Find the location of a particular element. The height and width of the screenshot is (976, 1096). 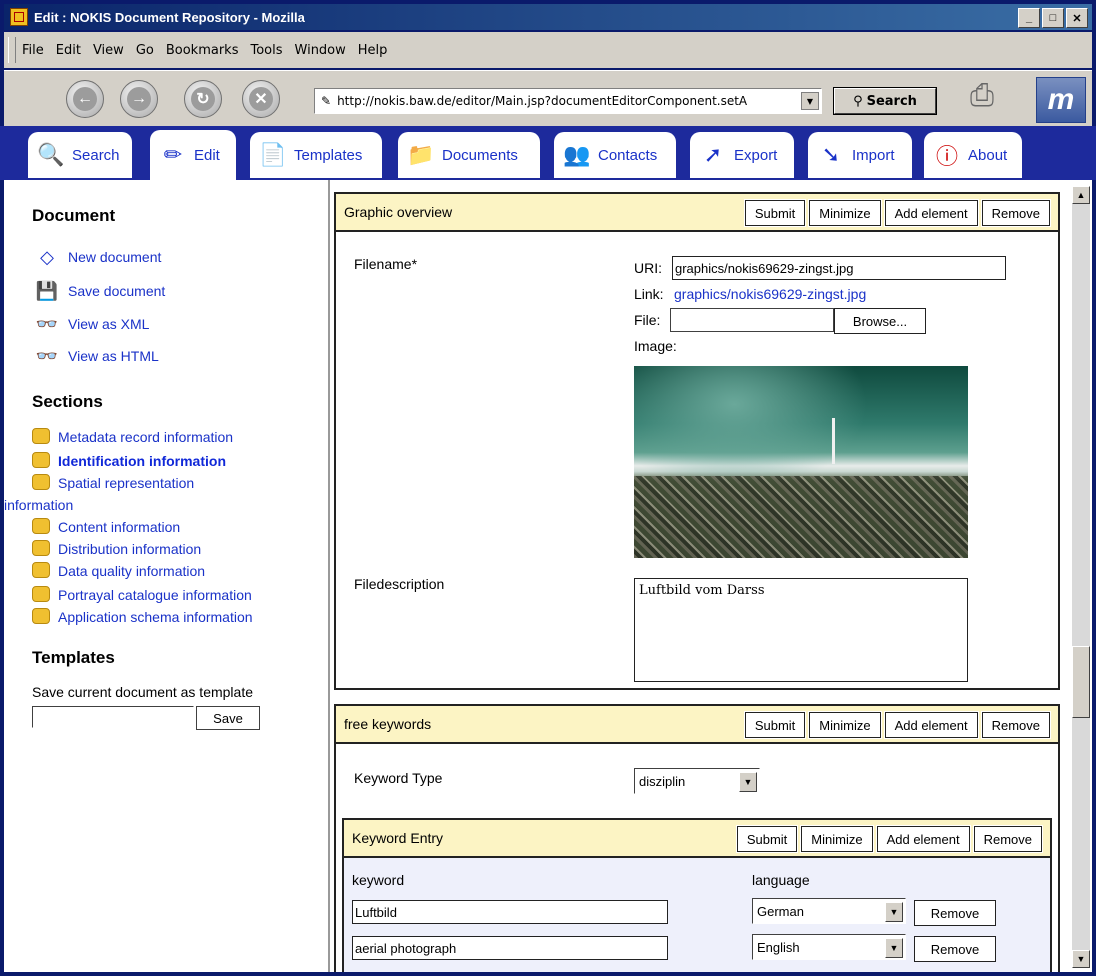

maximize-window-button: □ is located at coordinates (1053, 18).